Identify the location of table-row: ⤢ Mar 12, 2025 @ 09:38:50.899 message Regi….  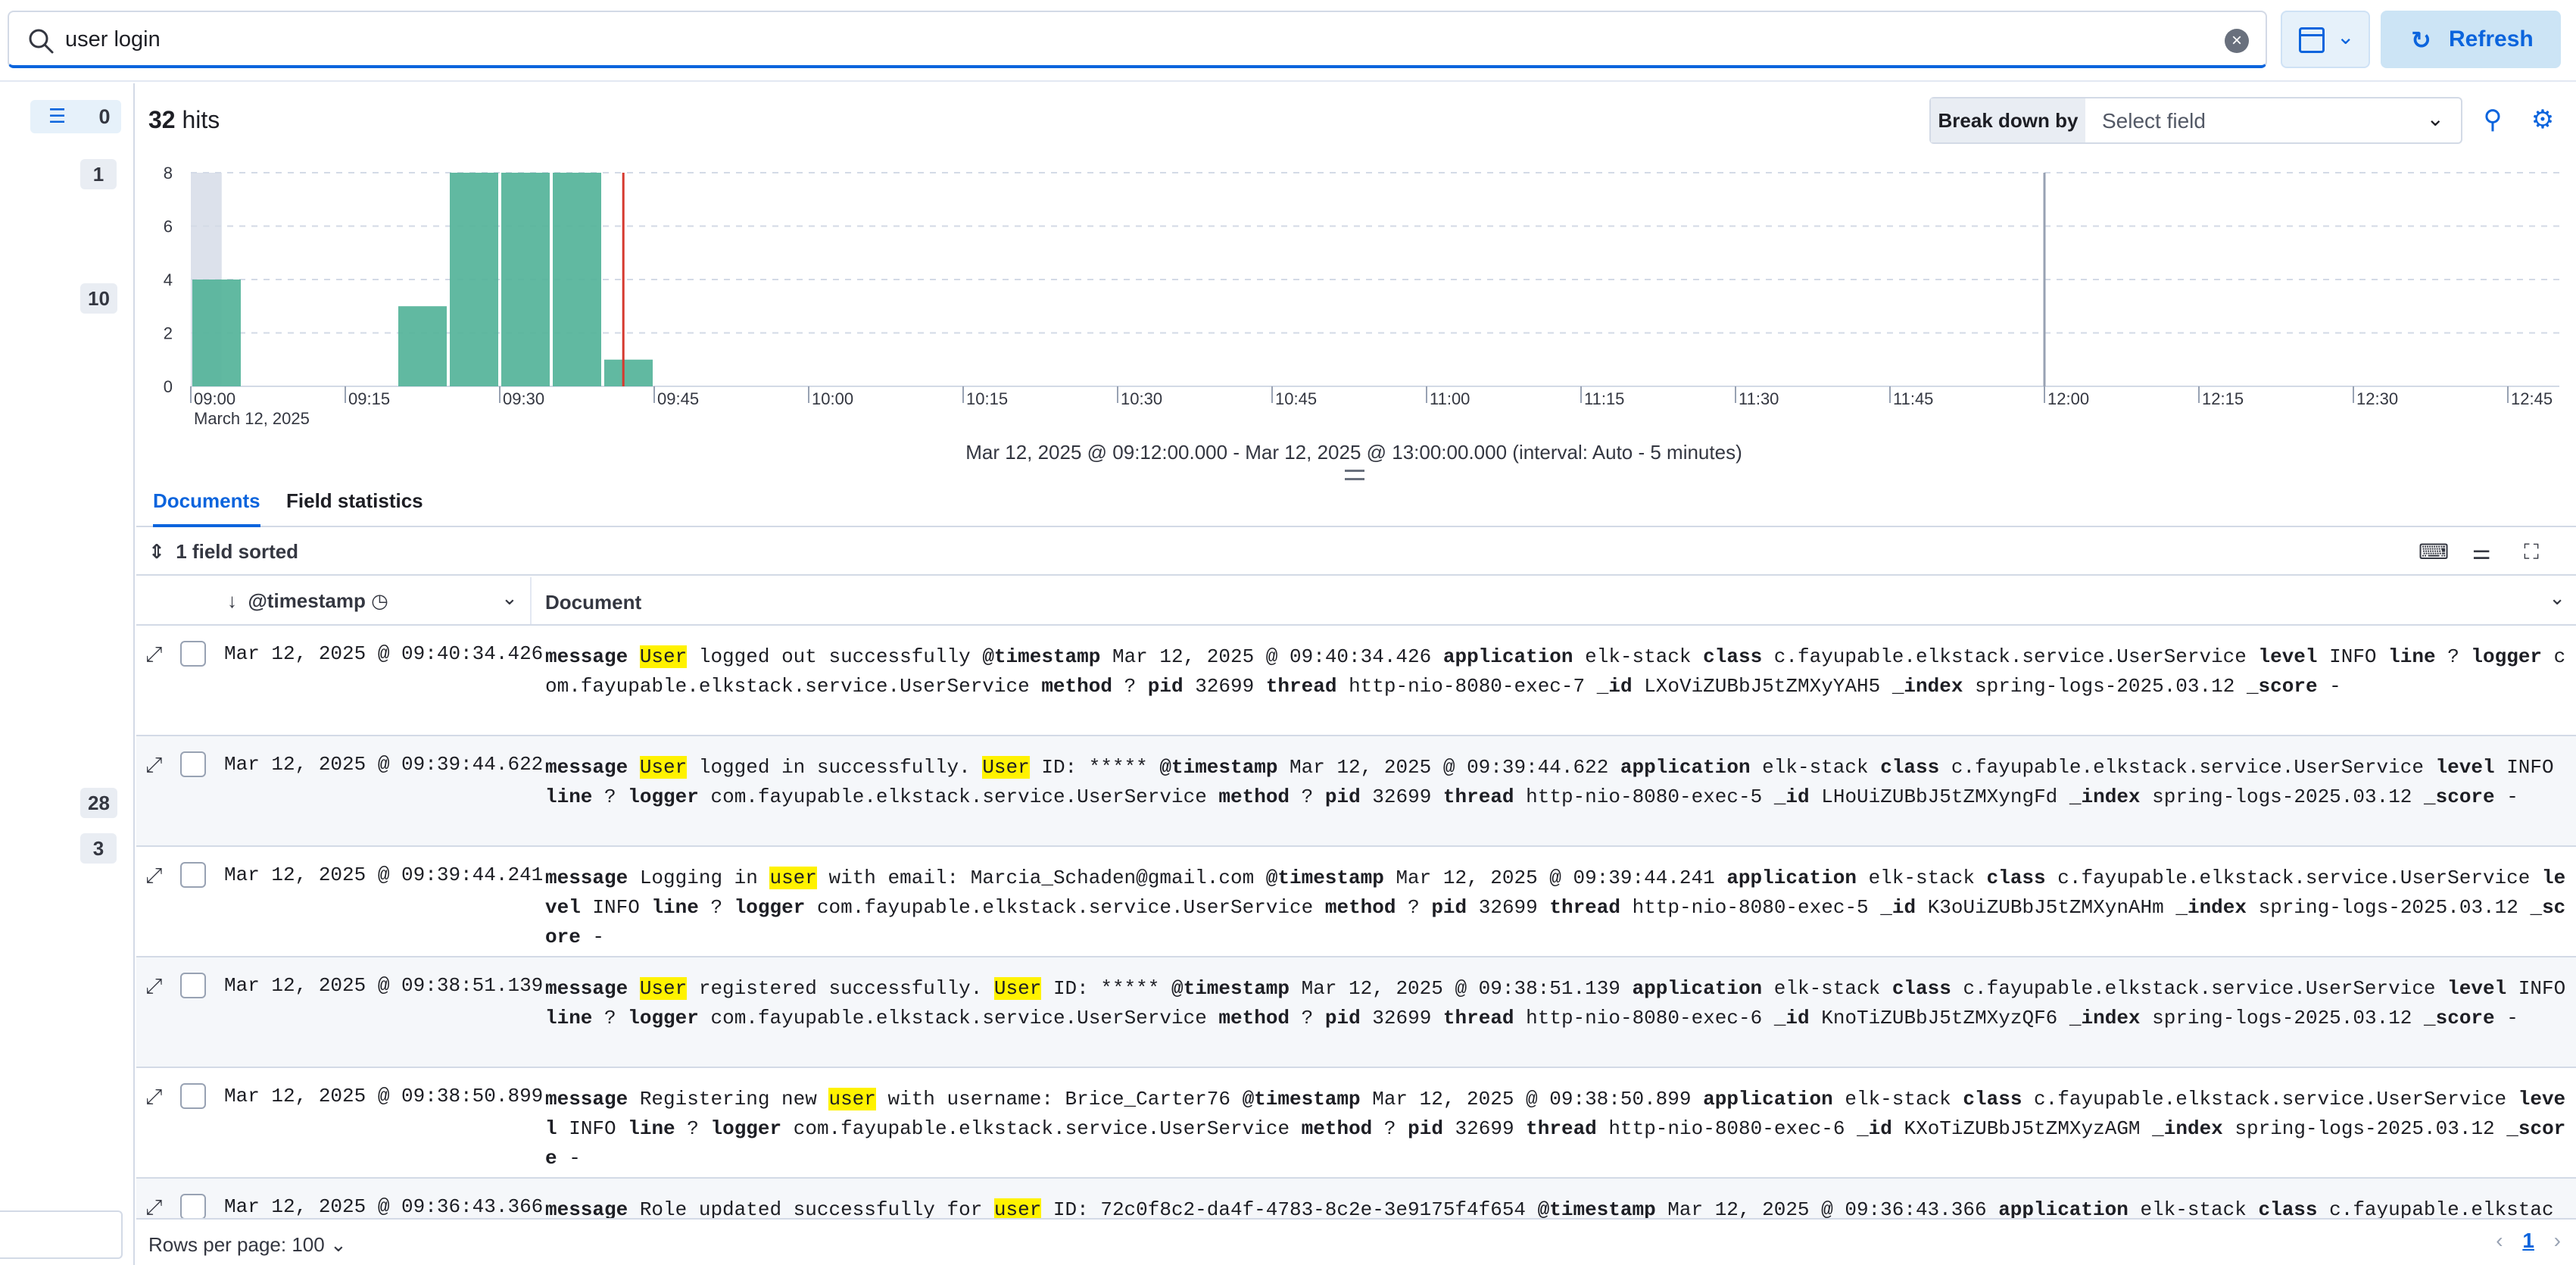
(1356, 1123).